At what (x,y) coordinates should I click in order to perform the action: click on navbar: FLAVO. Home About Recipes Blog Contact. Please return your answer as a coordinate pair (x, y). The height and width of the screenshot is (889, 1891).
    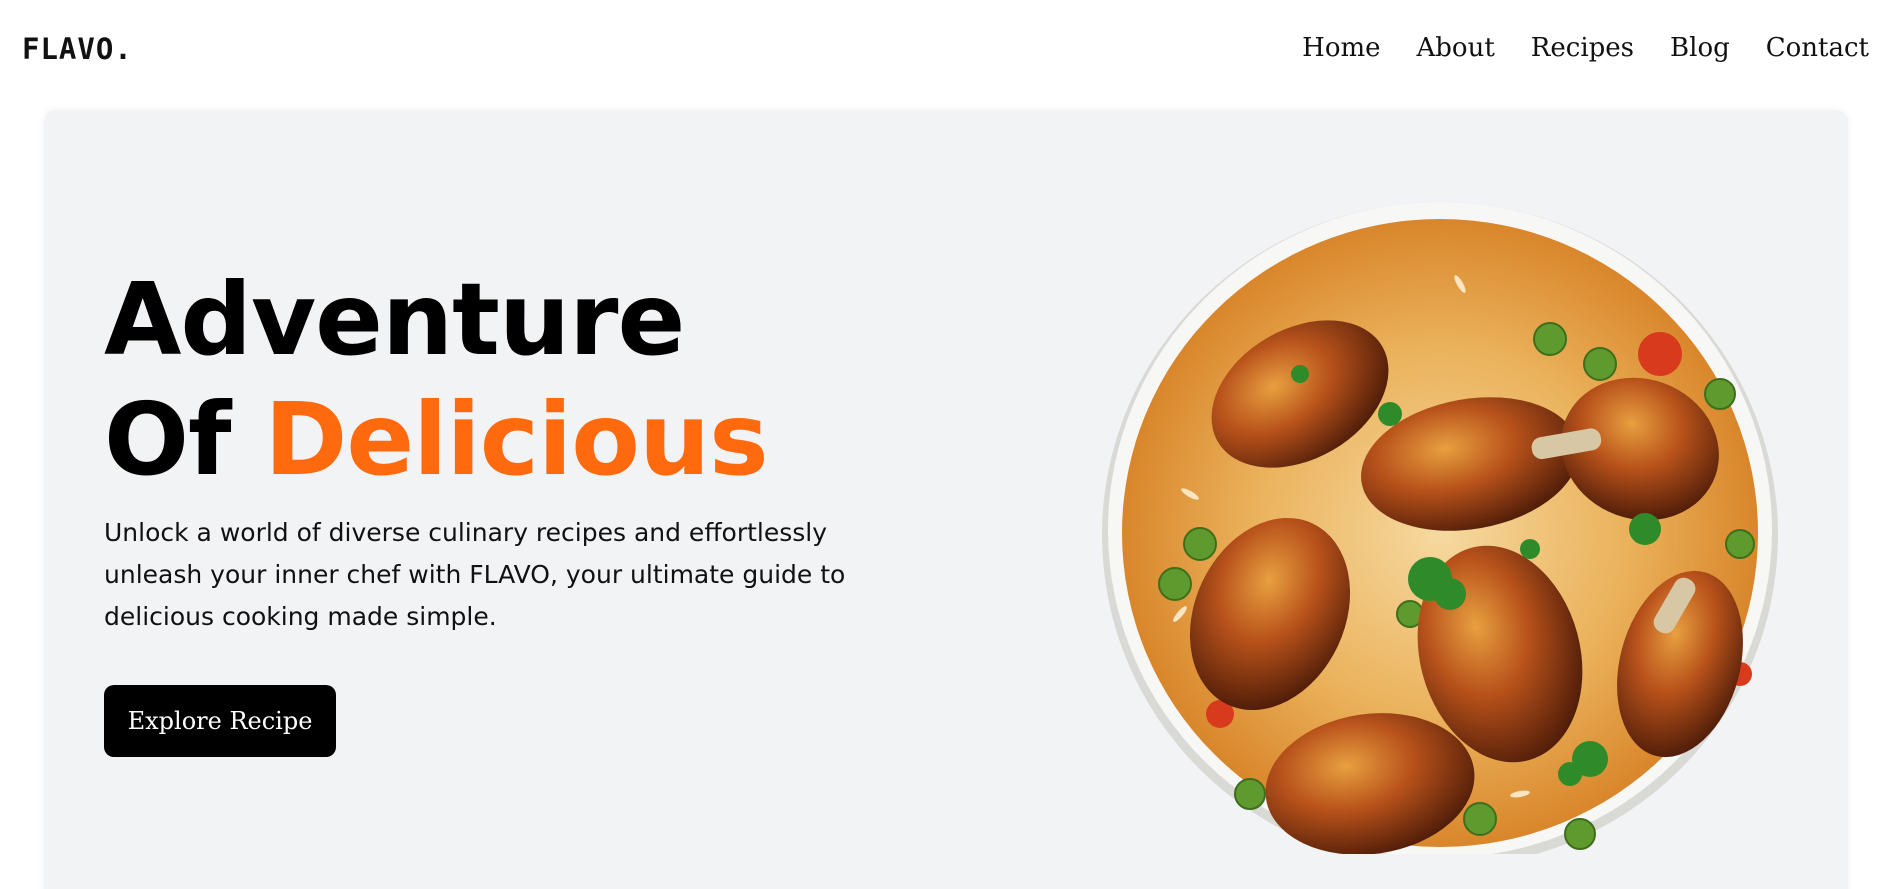
    Looking at the image, I should click on (945, 50).